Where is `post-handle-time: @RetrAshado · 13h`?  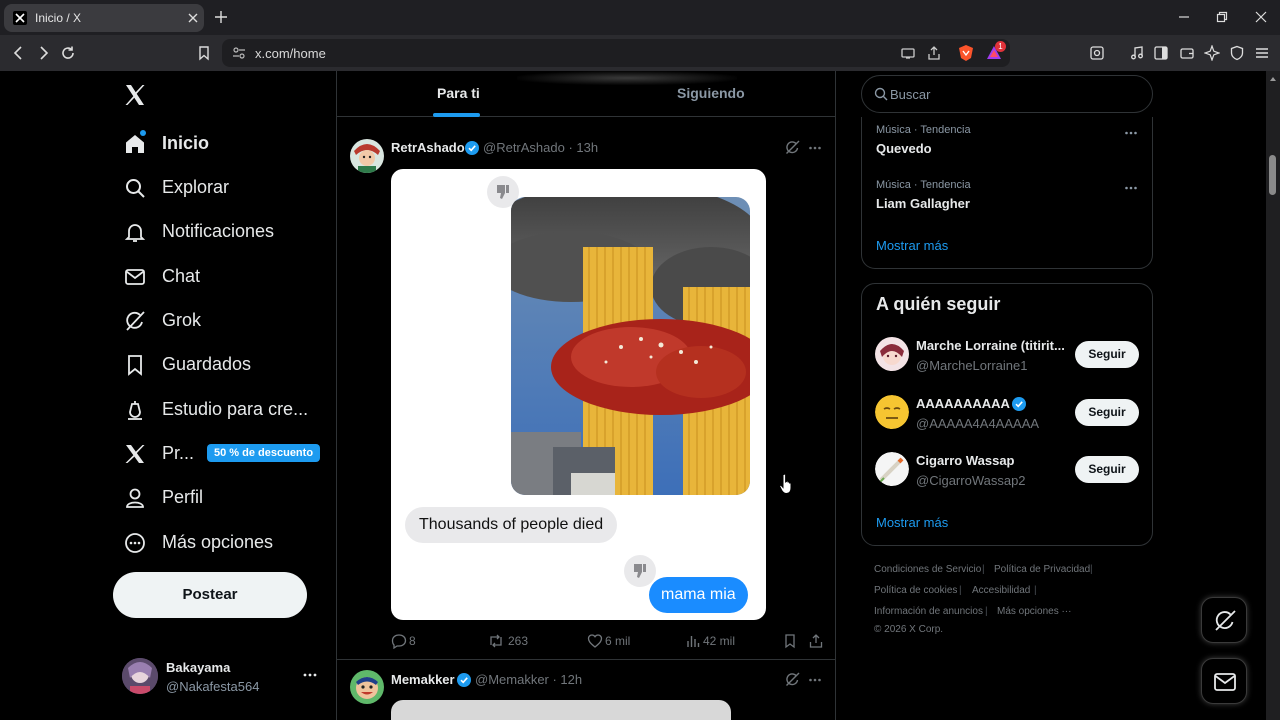
post-handle-time: @RetrAshado · 13h is located at coordinates (540, 147).